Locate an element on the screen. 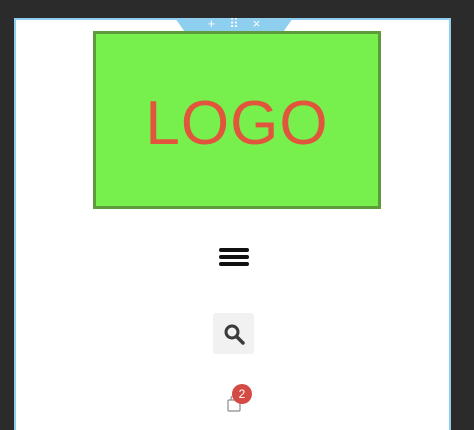 The image size is (474, 430). search-icon is located at coordinates (234, 334).